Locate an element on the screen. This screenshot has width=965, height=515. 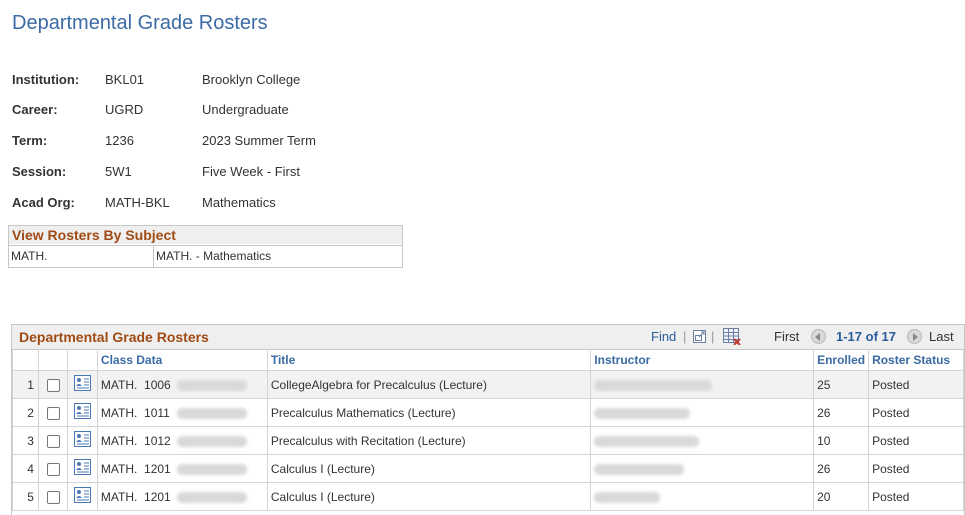
row-number: 1 is located at coordinates (25, 384).